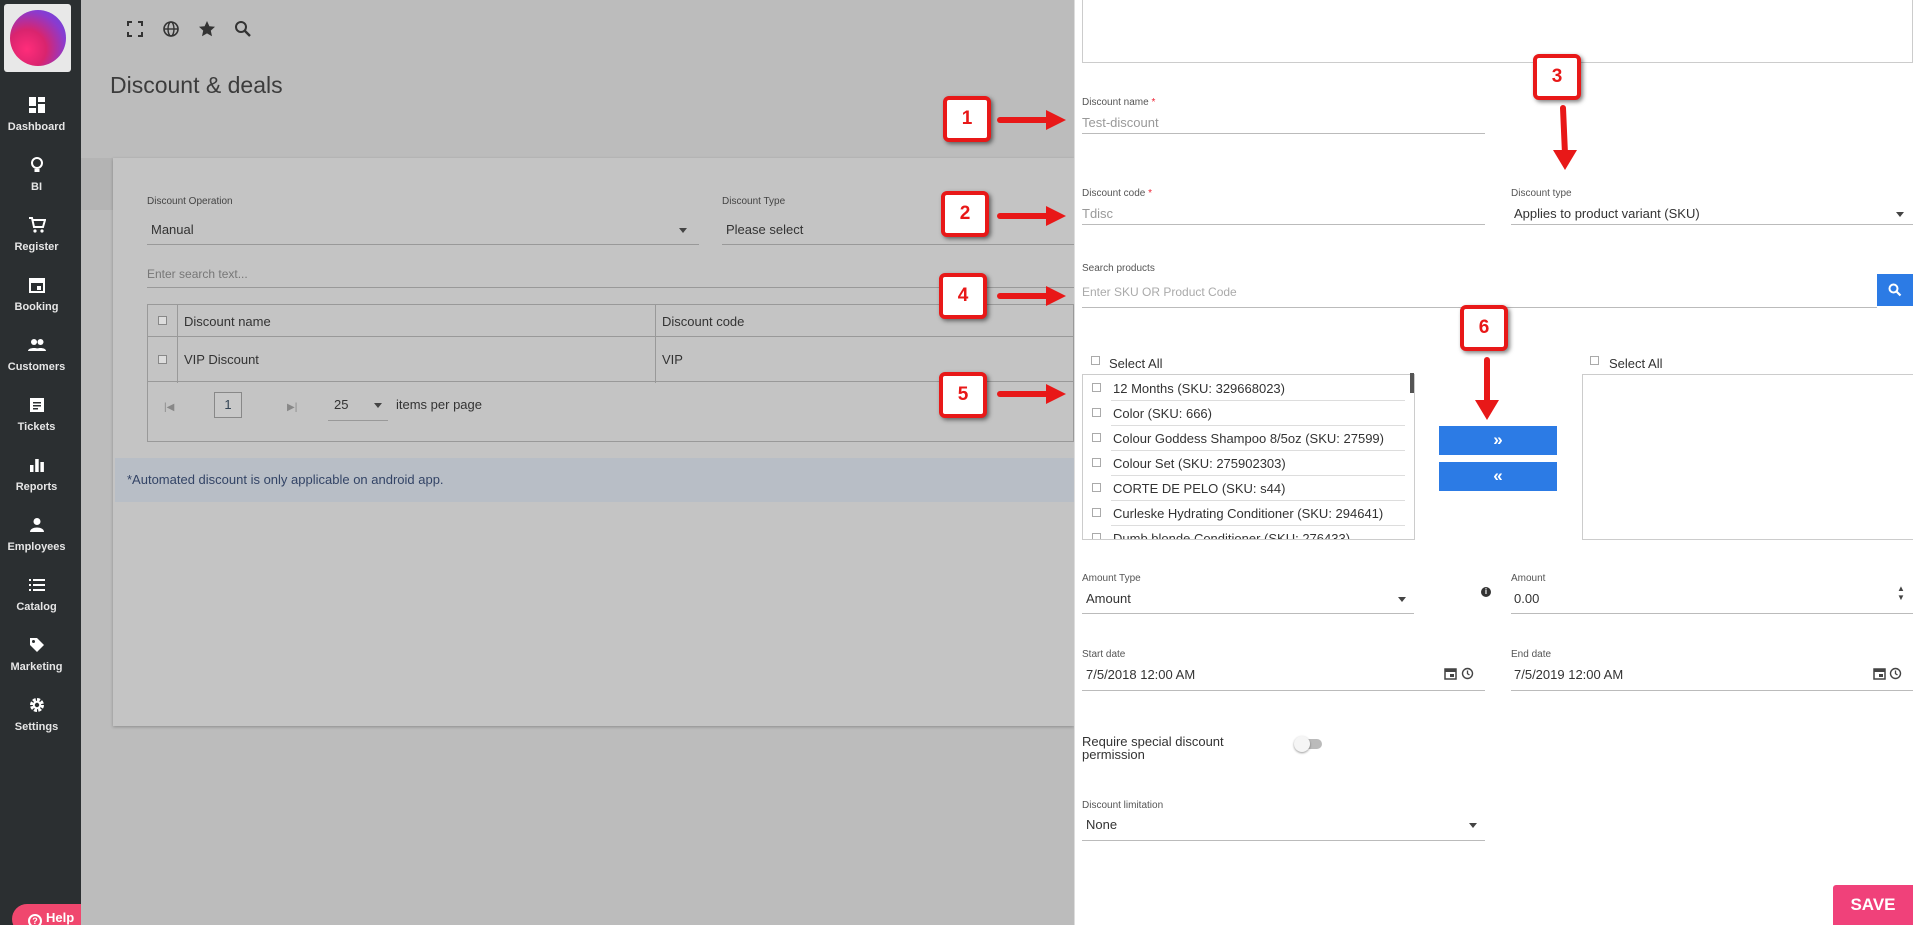 The image size is (1913, 925). Describe the element at coordinates (36, 727) in the screenshot. I see `sidebar-item-label: Settings` at that location.